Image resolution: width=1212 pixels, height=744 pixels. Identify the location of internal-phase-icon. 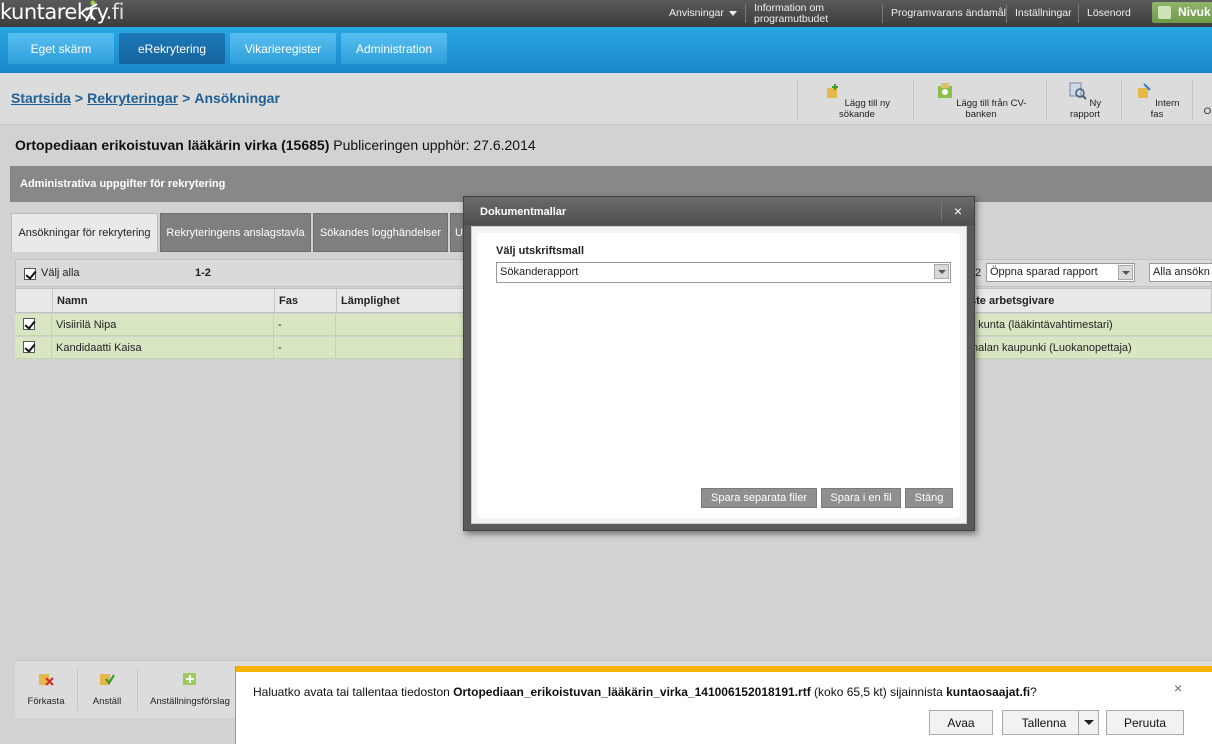
(1144, 90).